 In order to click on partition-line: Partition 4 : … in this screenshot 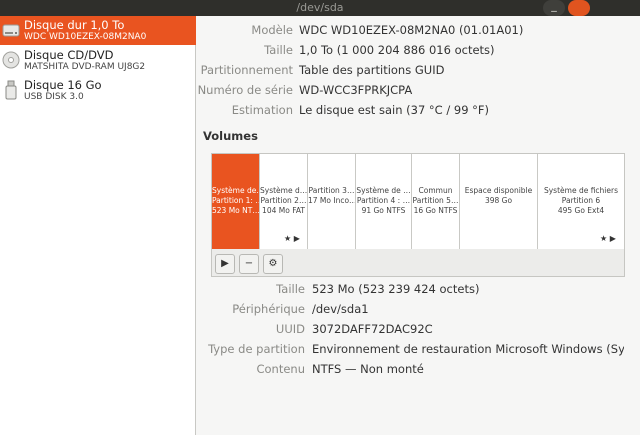, I will do `click(383, 200)`.